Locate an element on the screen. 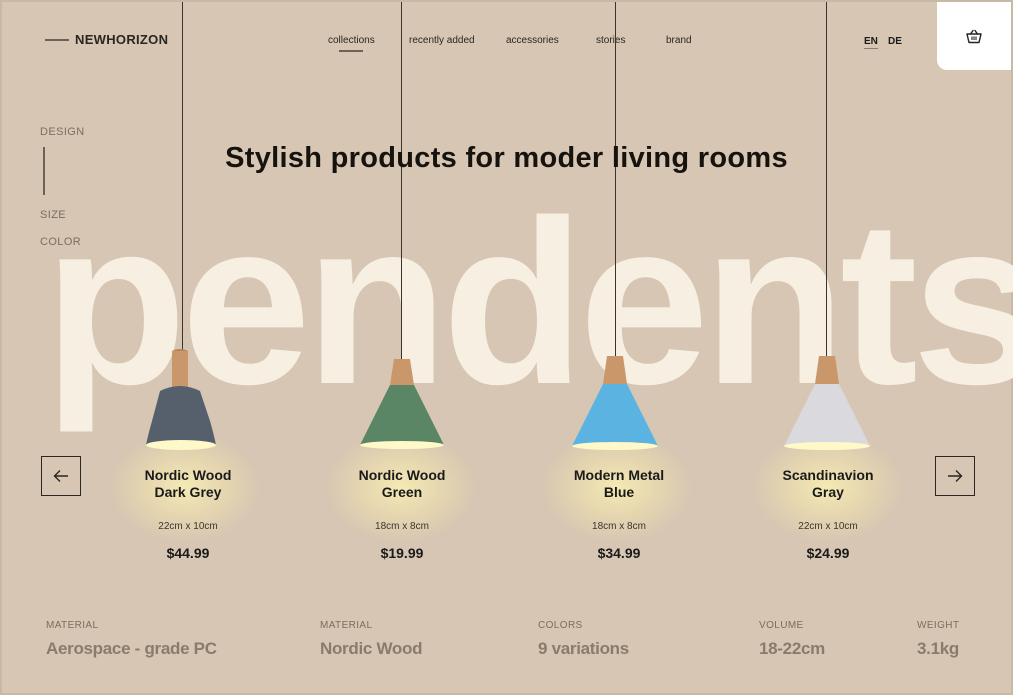 The width and height of the screenshot is (1013, 695). product-name: Nordic Wood Dark Grey is located at coordinates (188, 484).